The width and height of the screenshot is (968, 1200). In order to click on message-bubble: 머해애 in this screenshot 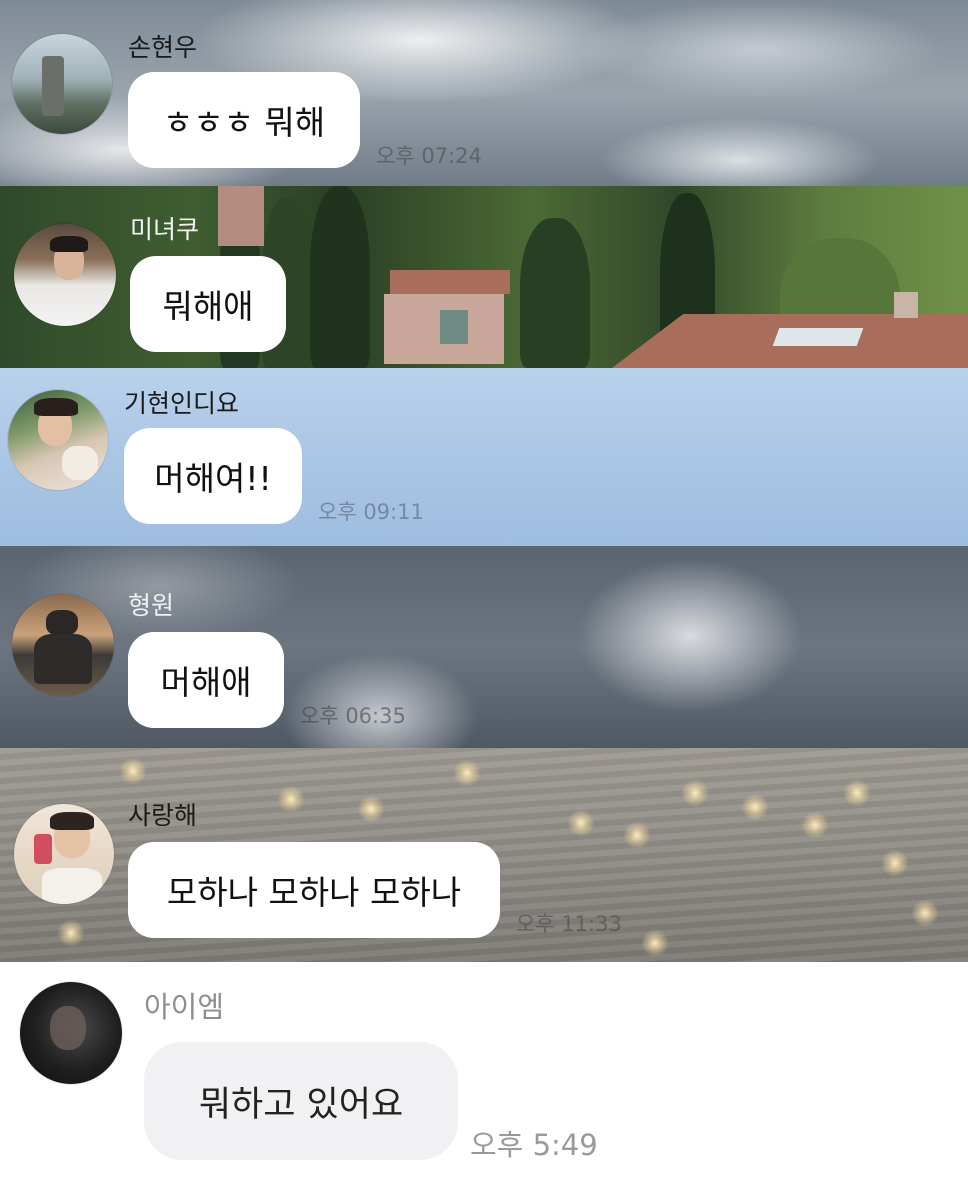, I will do `click(206, 680)`.